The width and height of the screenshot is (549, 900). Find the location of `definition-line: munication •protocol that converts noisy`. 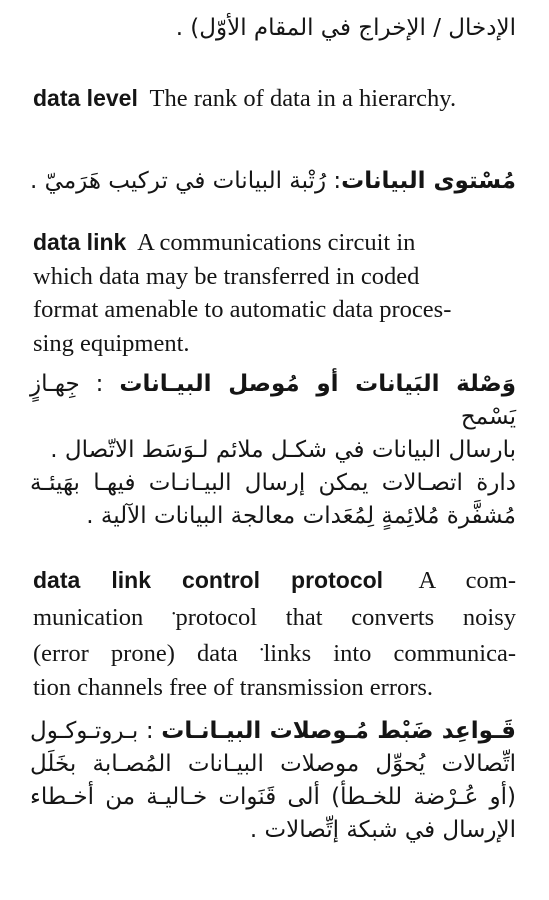

definition-line: munication •protocol that converts noisy is located at coordinates (274, 616).